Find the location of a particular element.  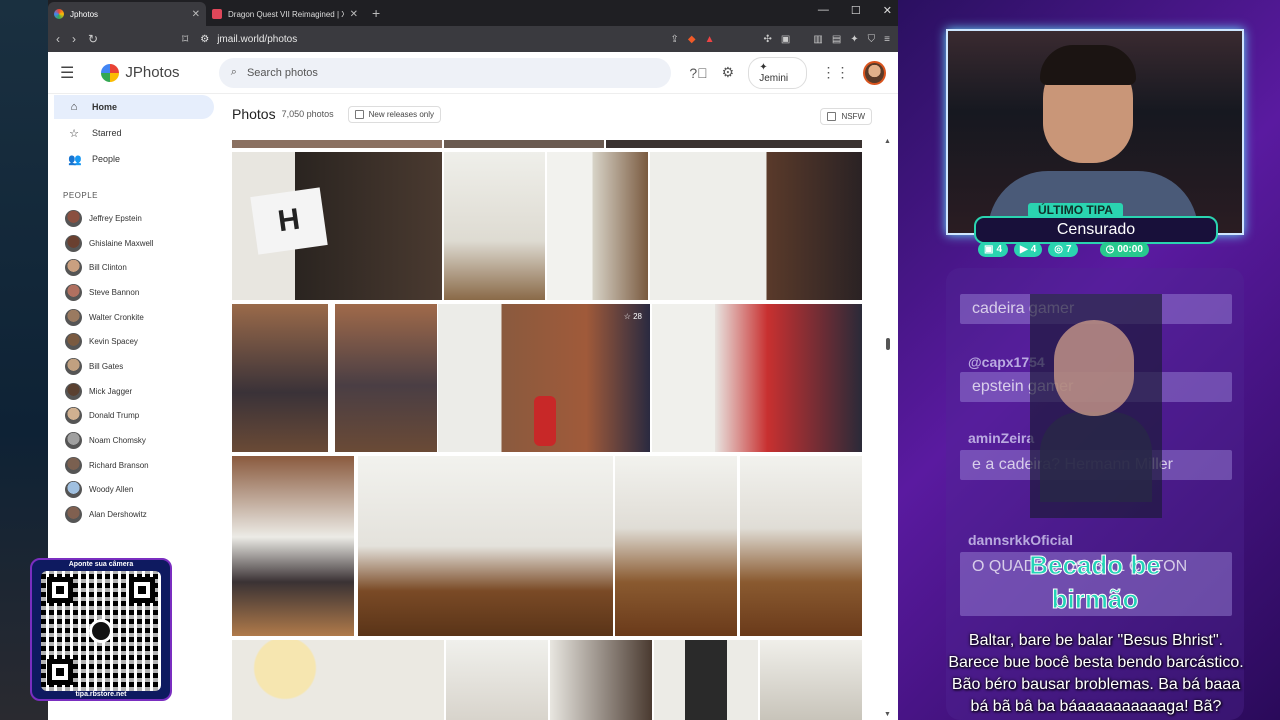

sidebar-person: Donald Trump is located at coordinates (134, 416).